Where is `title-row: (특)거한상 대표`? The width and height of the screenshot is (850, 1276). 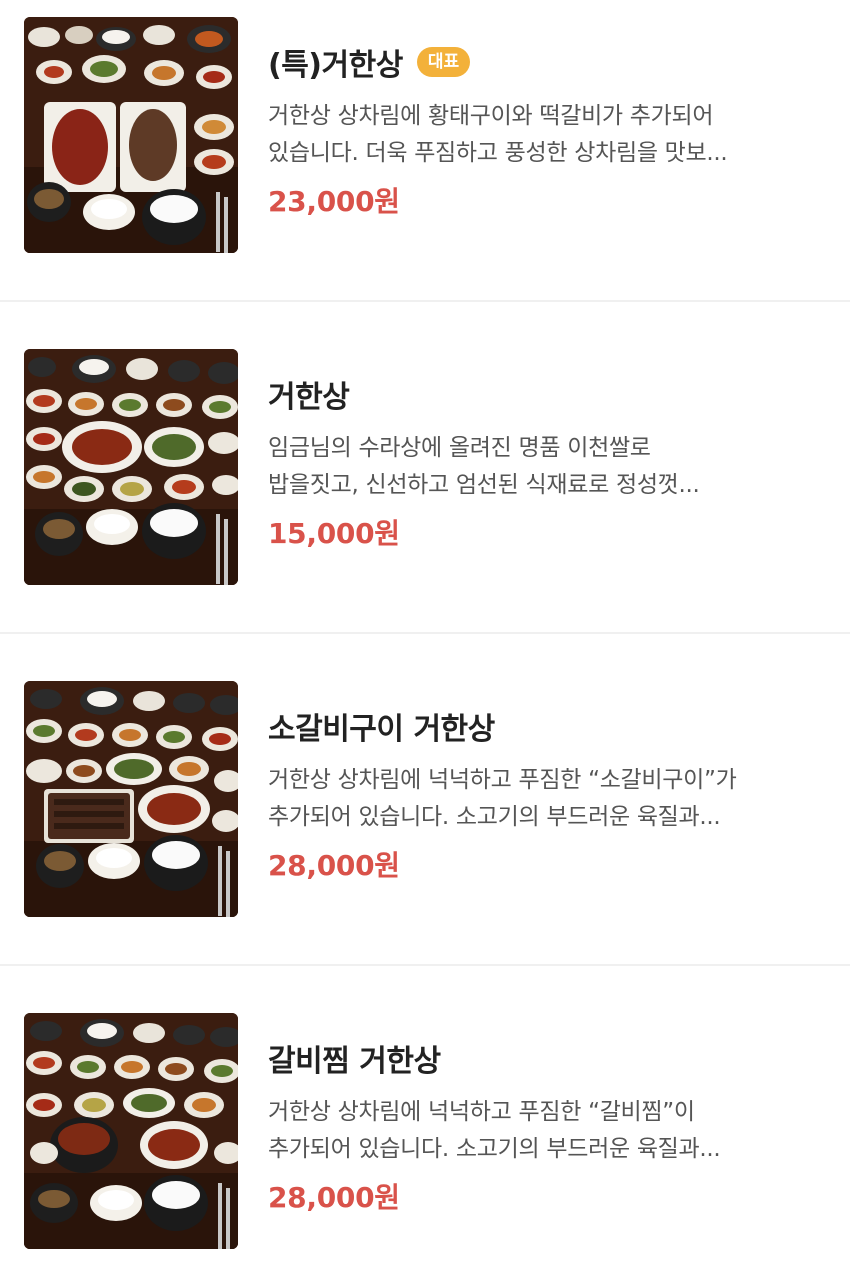
title-row: (특)거한상 대표 is located at coordinates (553, 62).